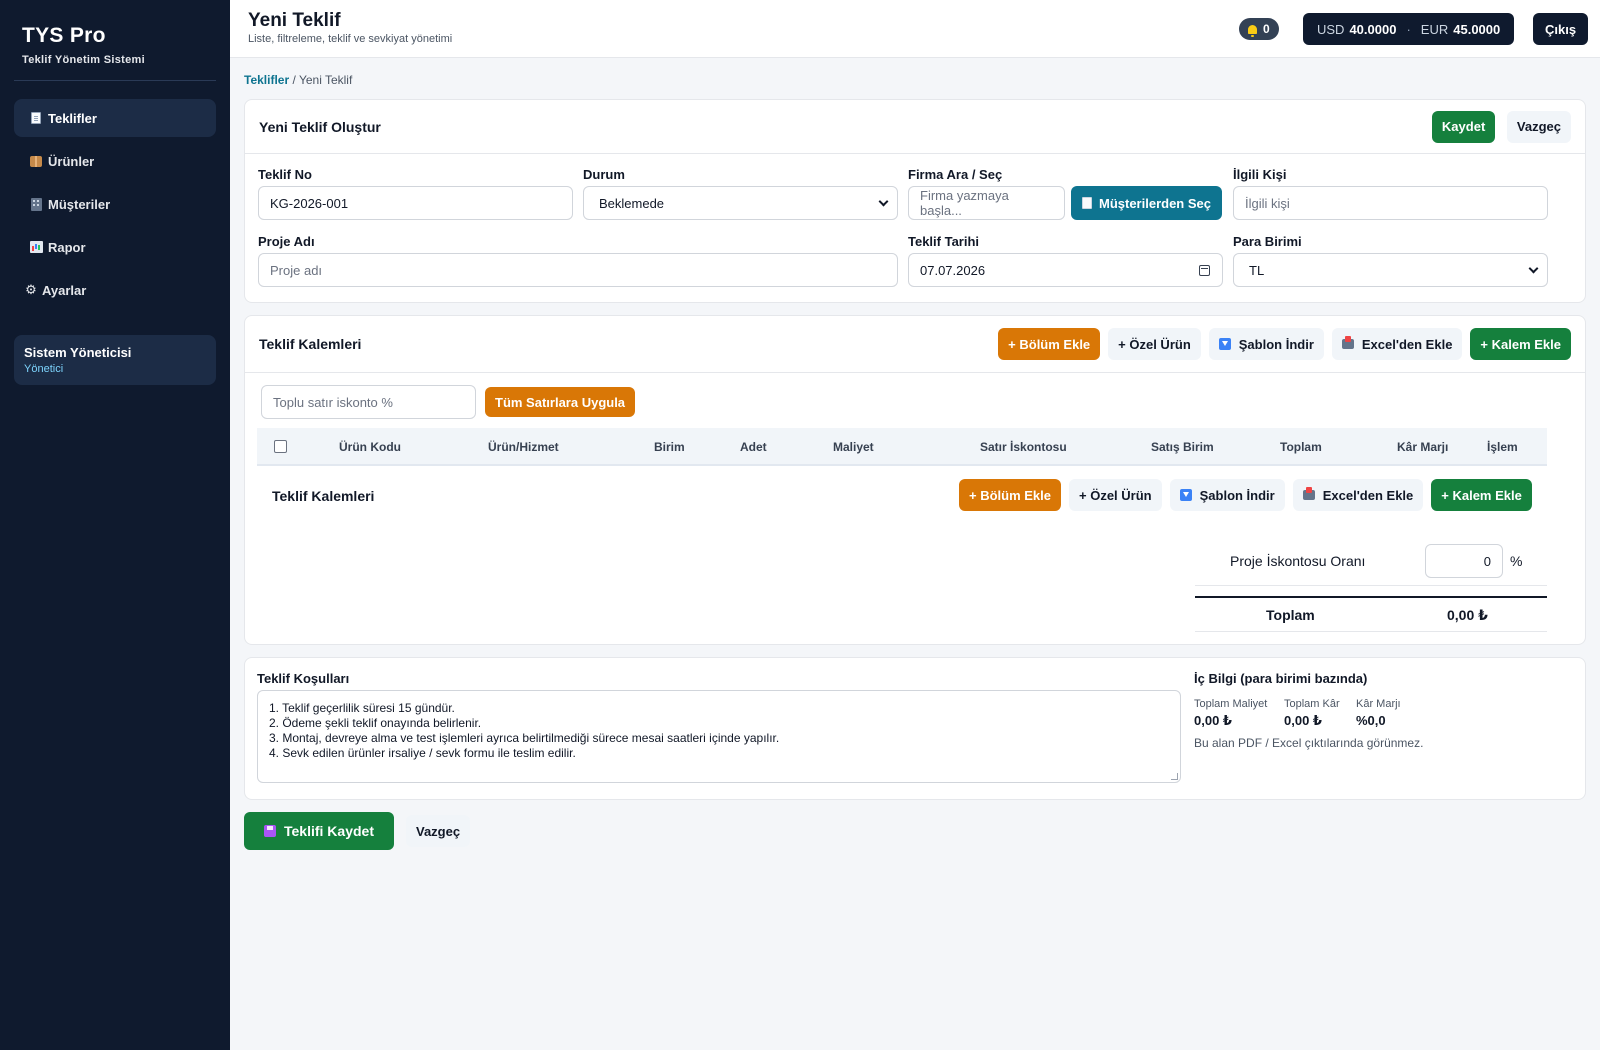  Describe the element at coordinates (286, 241) in the screenshot. I see `proje-adi-label: Proje Adı` at that location.